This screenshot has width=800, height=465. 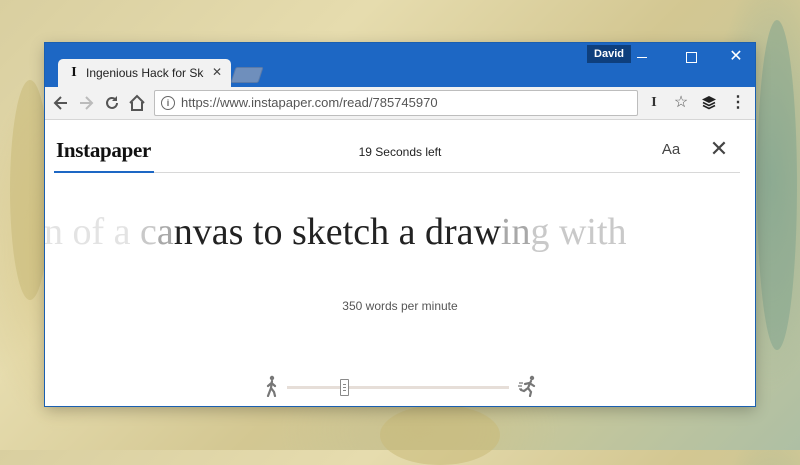 What do you see at coordinates (165, 232) in the screenshot?
I see `reader-text-segment: a` at bounding box center [165, 232].